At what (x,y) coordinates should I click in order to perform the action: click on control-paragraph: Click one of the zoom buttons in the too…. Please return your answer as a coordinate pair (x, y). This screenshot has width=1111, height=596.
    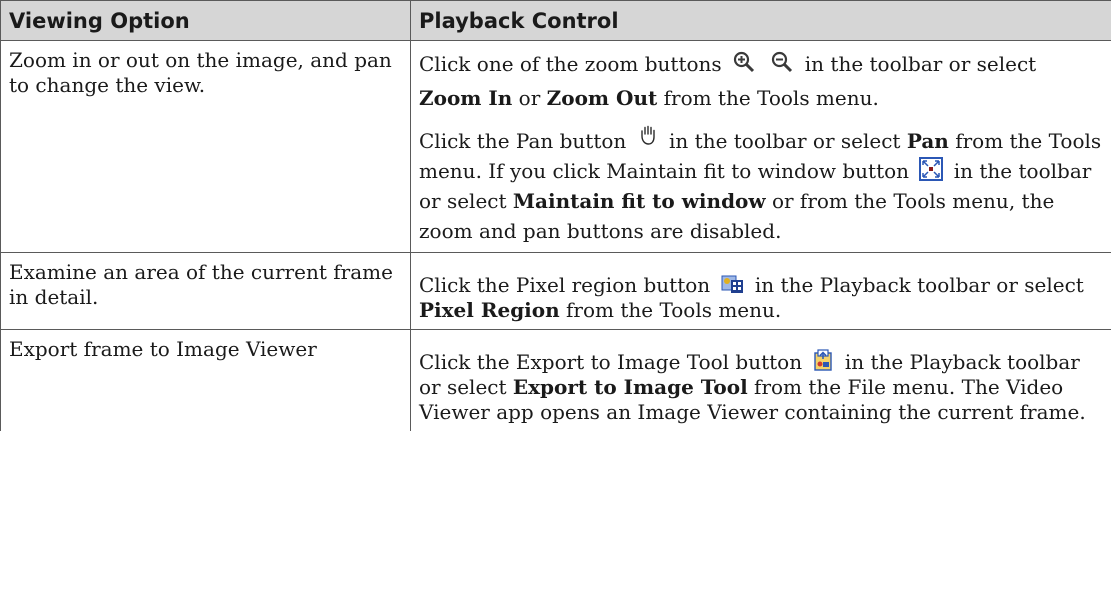
    Looking at the image, I should click on (761, 81).